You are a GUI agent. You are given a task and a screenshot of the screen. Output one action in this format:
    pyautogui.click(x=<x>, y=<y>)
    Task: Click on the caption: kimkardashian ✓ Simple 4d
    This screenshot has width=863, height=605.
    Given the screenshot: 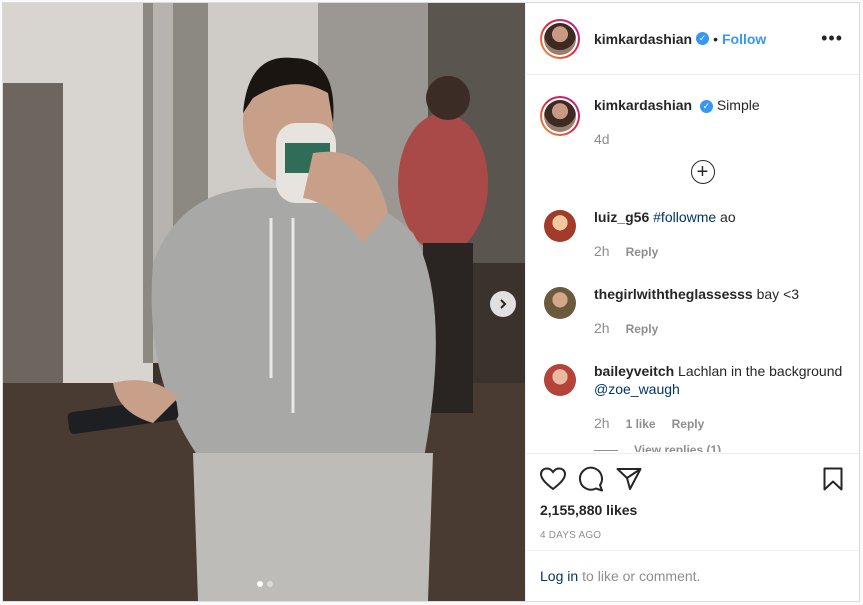 What is the action you would take?
    pyautogui.click(x=691, y=122)
    